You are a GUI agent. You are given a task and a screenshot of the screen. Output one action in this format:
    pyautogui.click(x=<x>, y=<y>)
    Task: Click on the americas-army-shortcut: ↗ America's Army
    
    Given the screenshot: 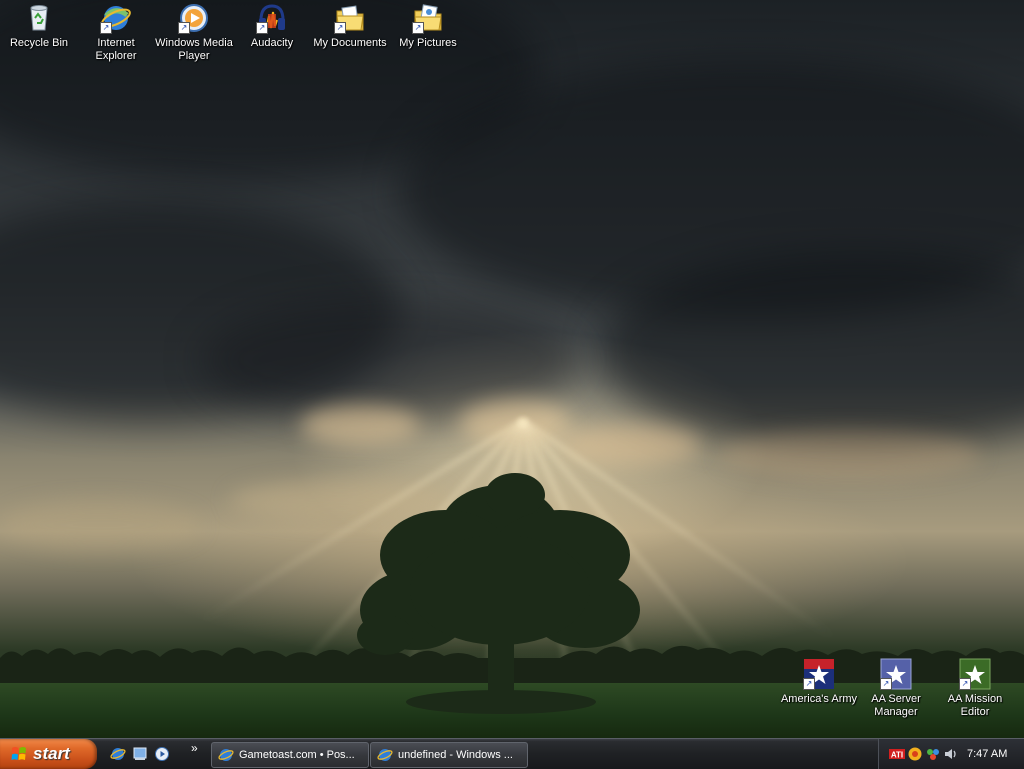 What is the action you would take?
    pyautogui.click(x=819, y=682)
    